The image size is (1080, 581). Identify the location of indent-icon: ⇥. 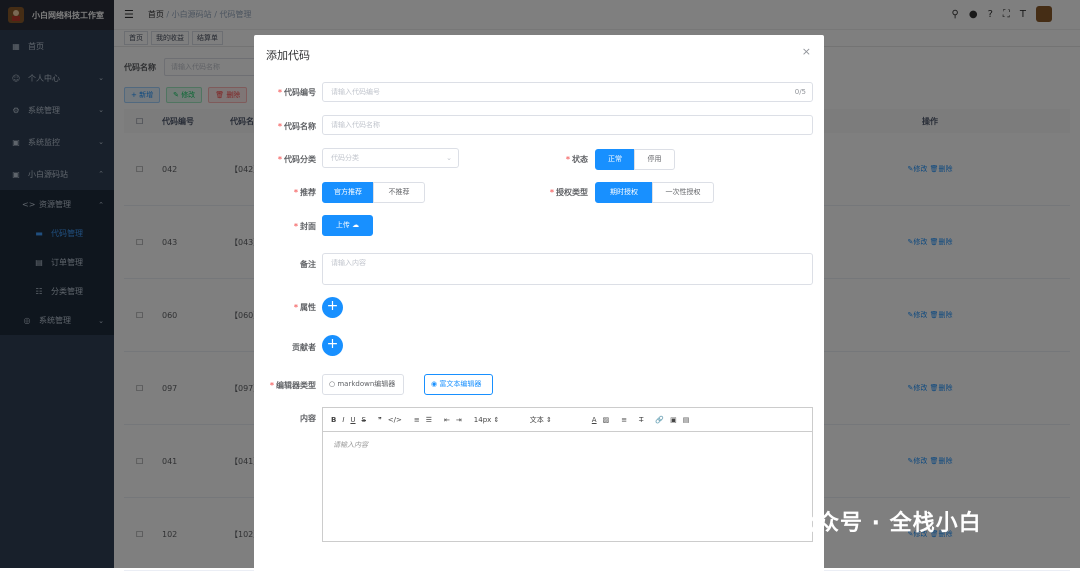
(459, 420).